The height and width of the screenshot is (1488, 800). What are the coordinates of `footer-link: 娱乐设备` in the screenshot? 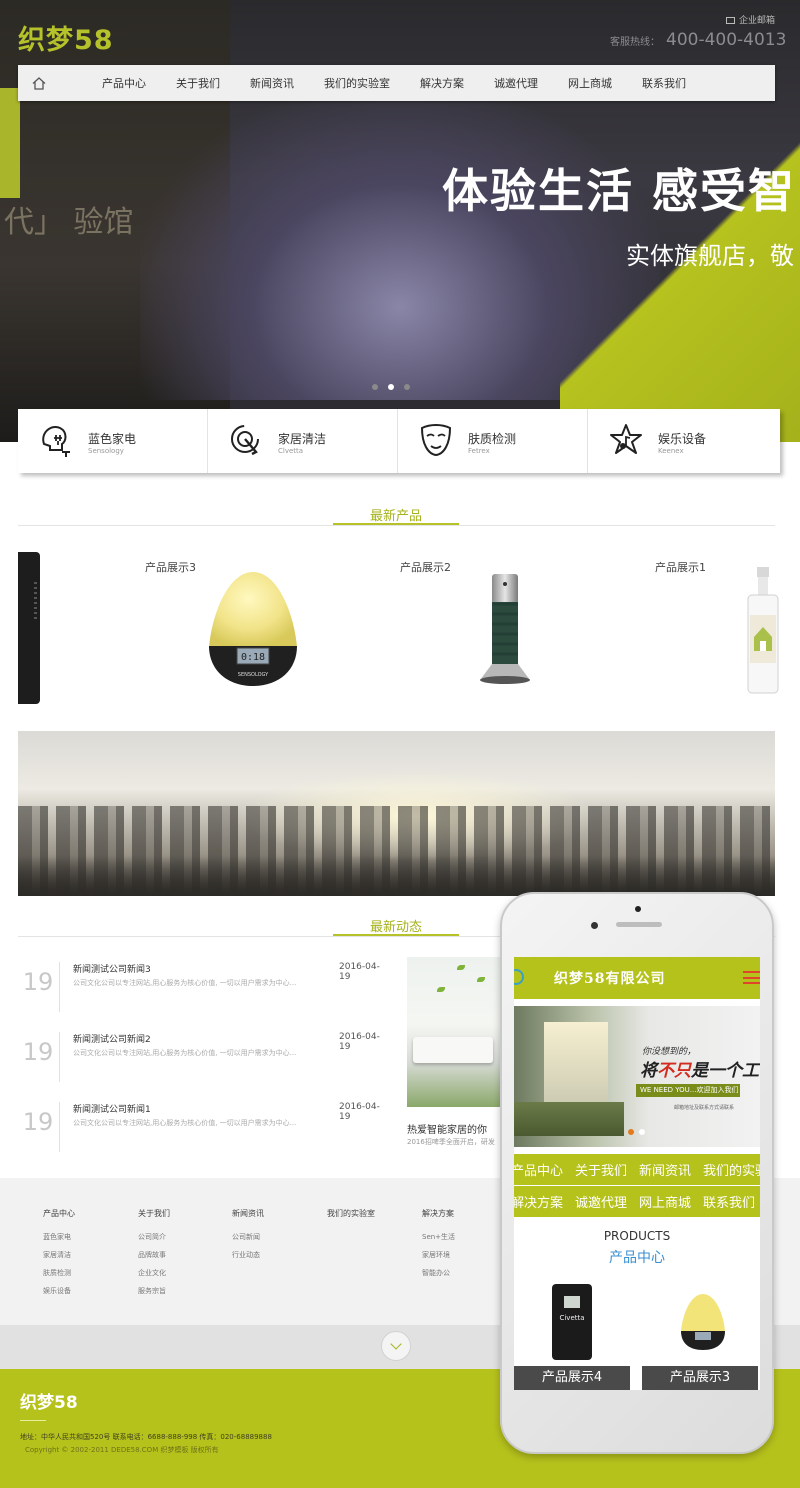 It's located at (59, 1291).